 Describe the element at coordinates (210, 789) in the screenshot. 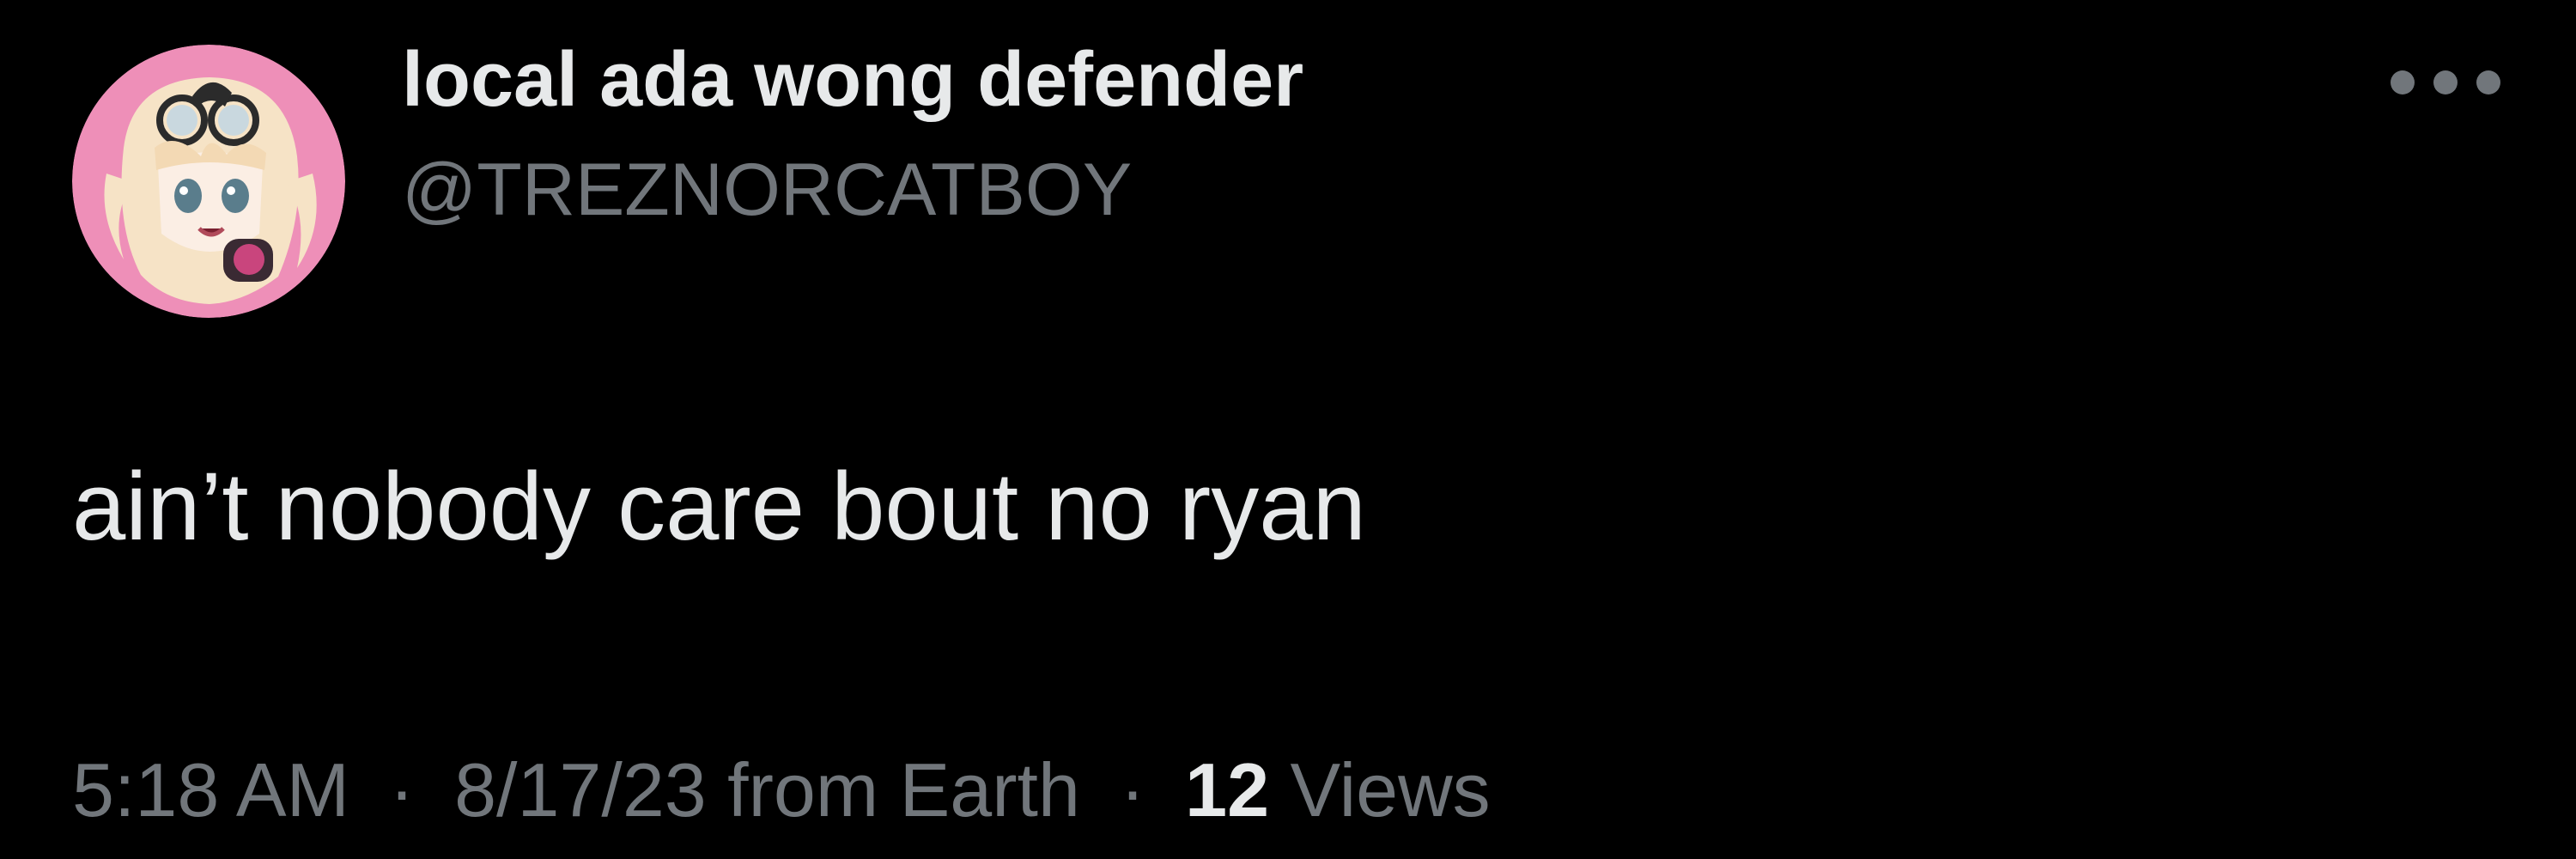

I see `tweet-time: 5:18 AM` at that location.